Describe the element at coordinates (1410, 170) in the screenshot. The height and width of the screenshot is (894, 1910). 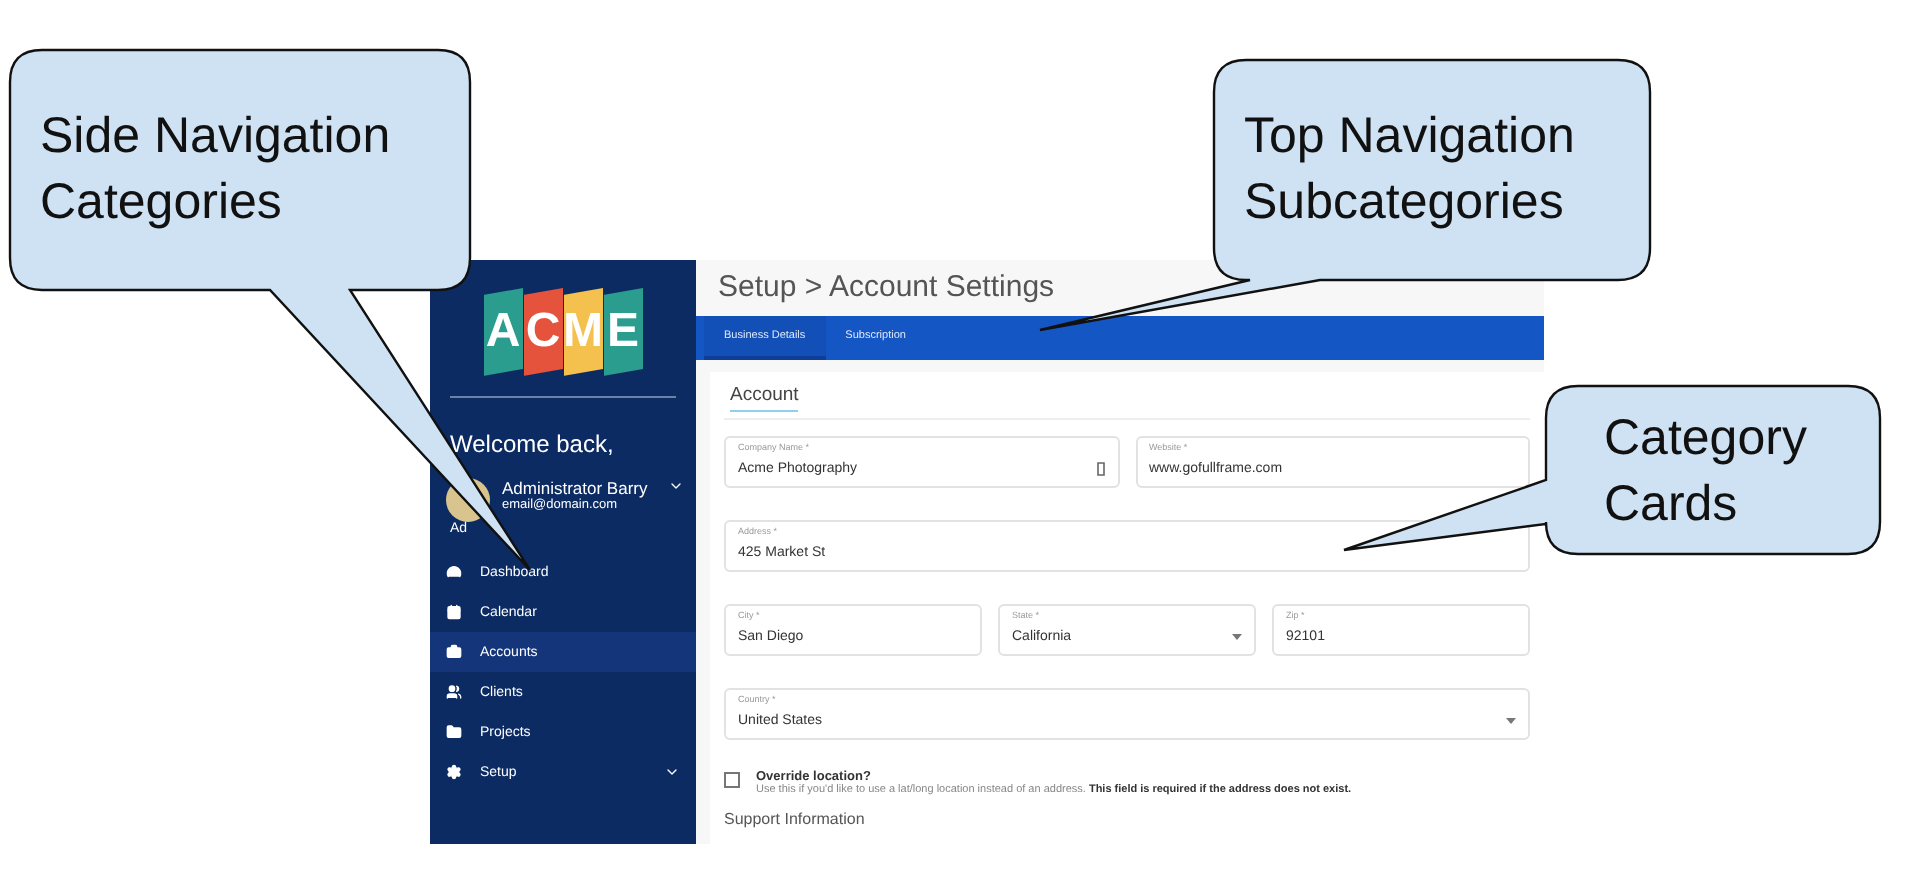
I see `callout-text: Top Navigation Subcategories` at that location.